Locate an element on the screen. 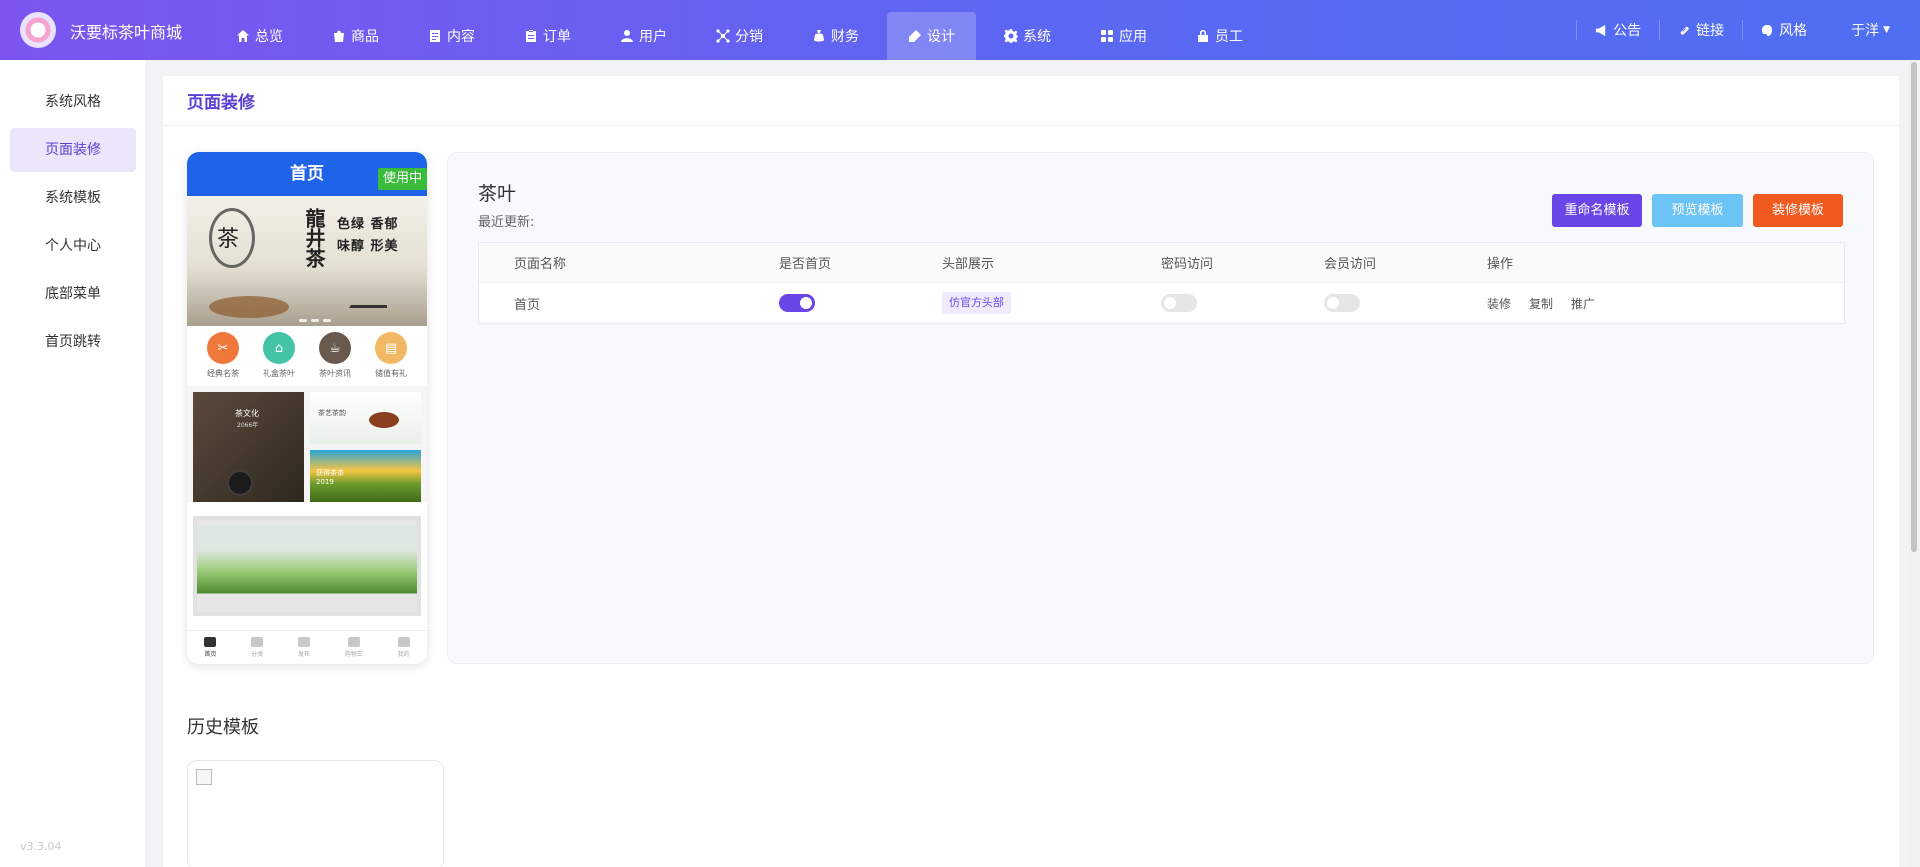 The width and height of the screenshot is (1920, 867). nav-item-distribution: 分销 is located at coordinates (739, 36).